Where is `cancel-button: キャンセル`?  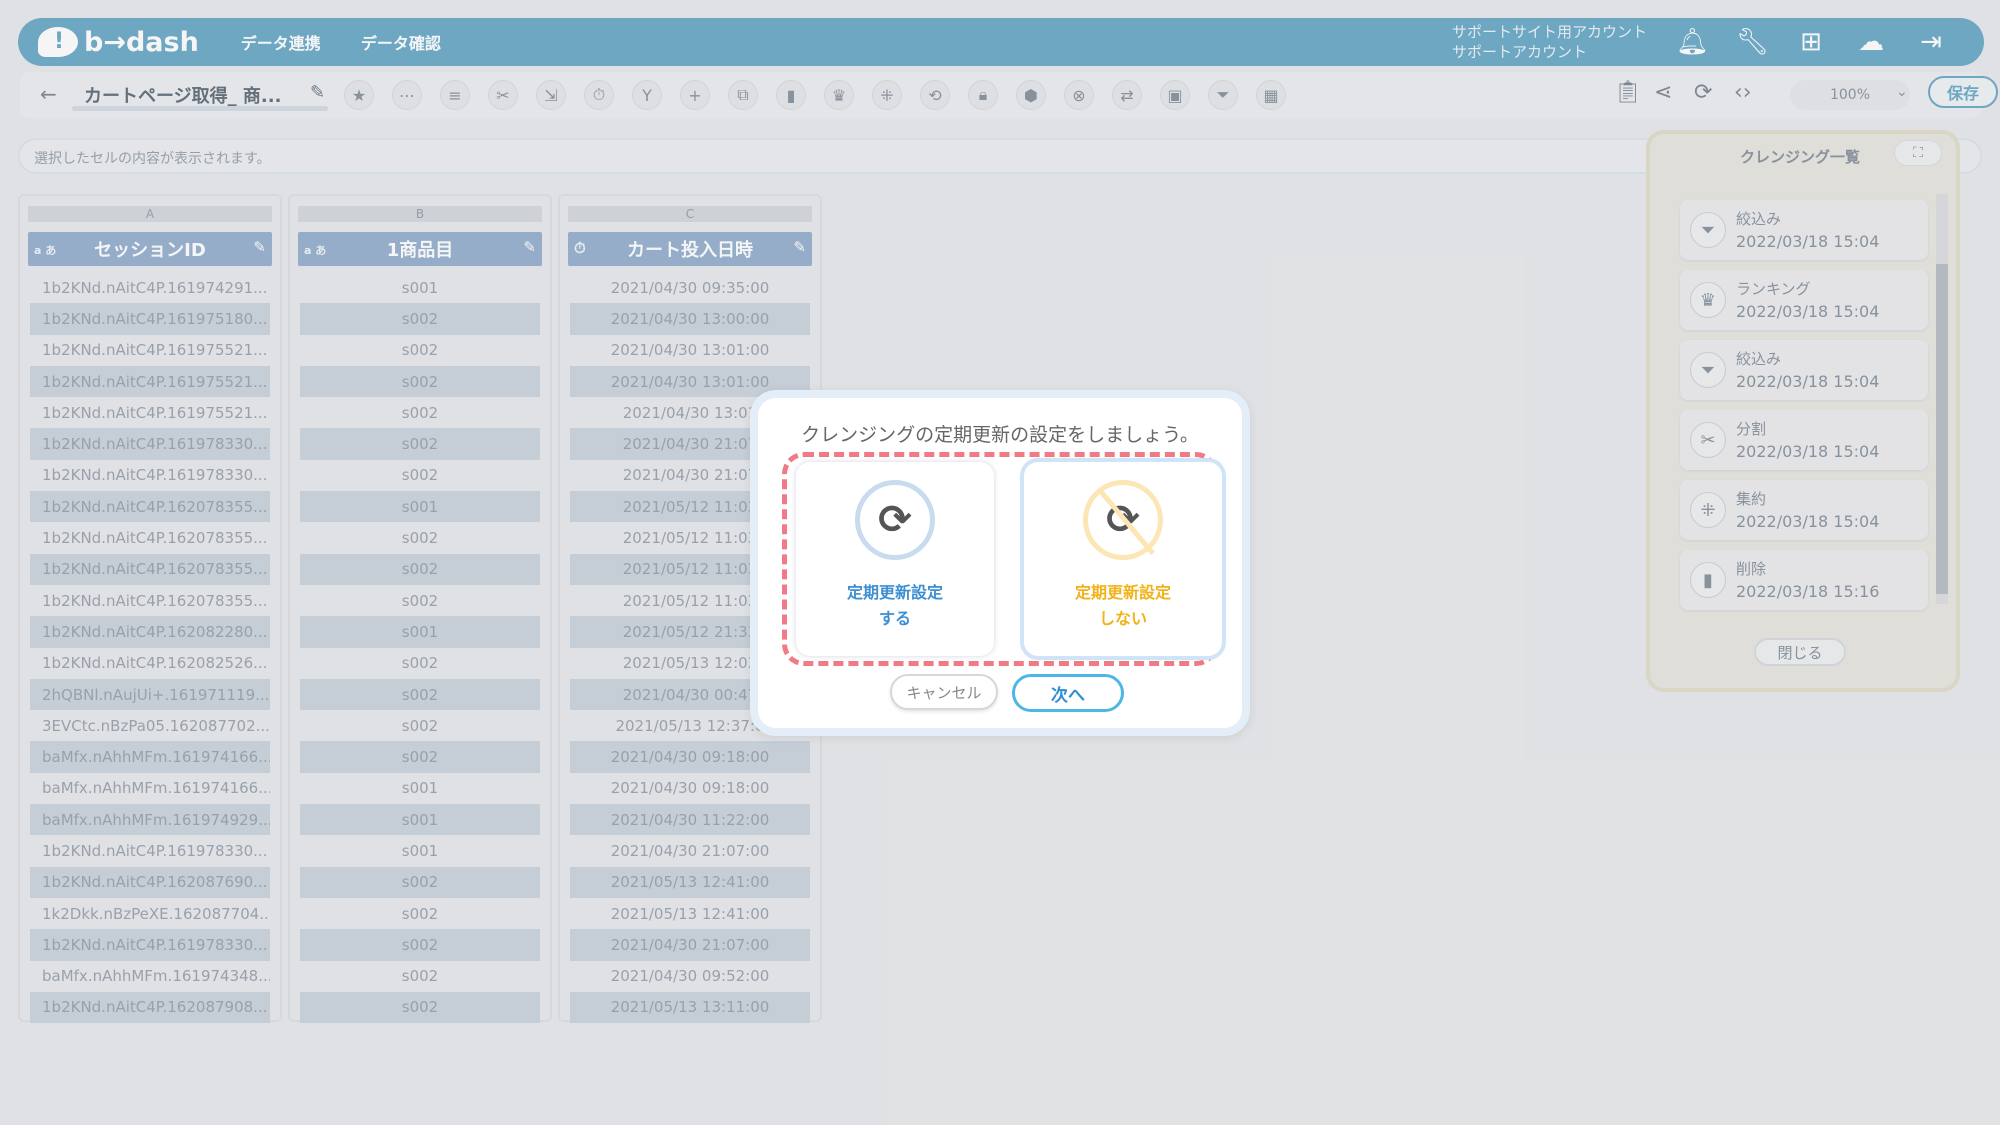
cancel-button: キャンセル is located at coordinates (944, 692).